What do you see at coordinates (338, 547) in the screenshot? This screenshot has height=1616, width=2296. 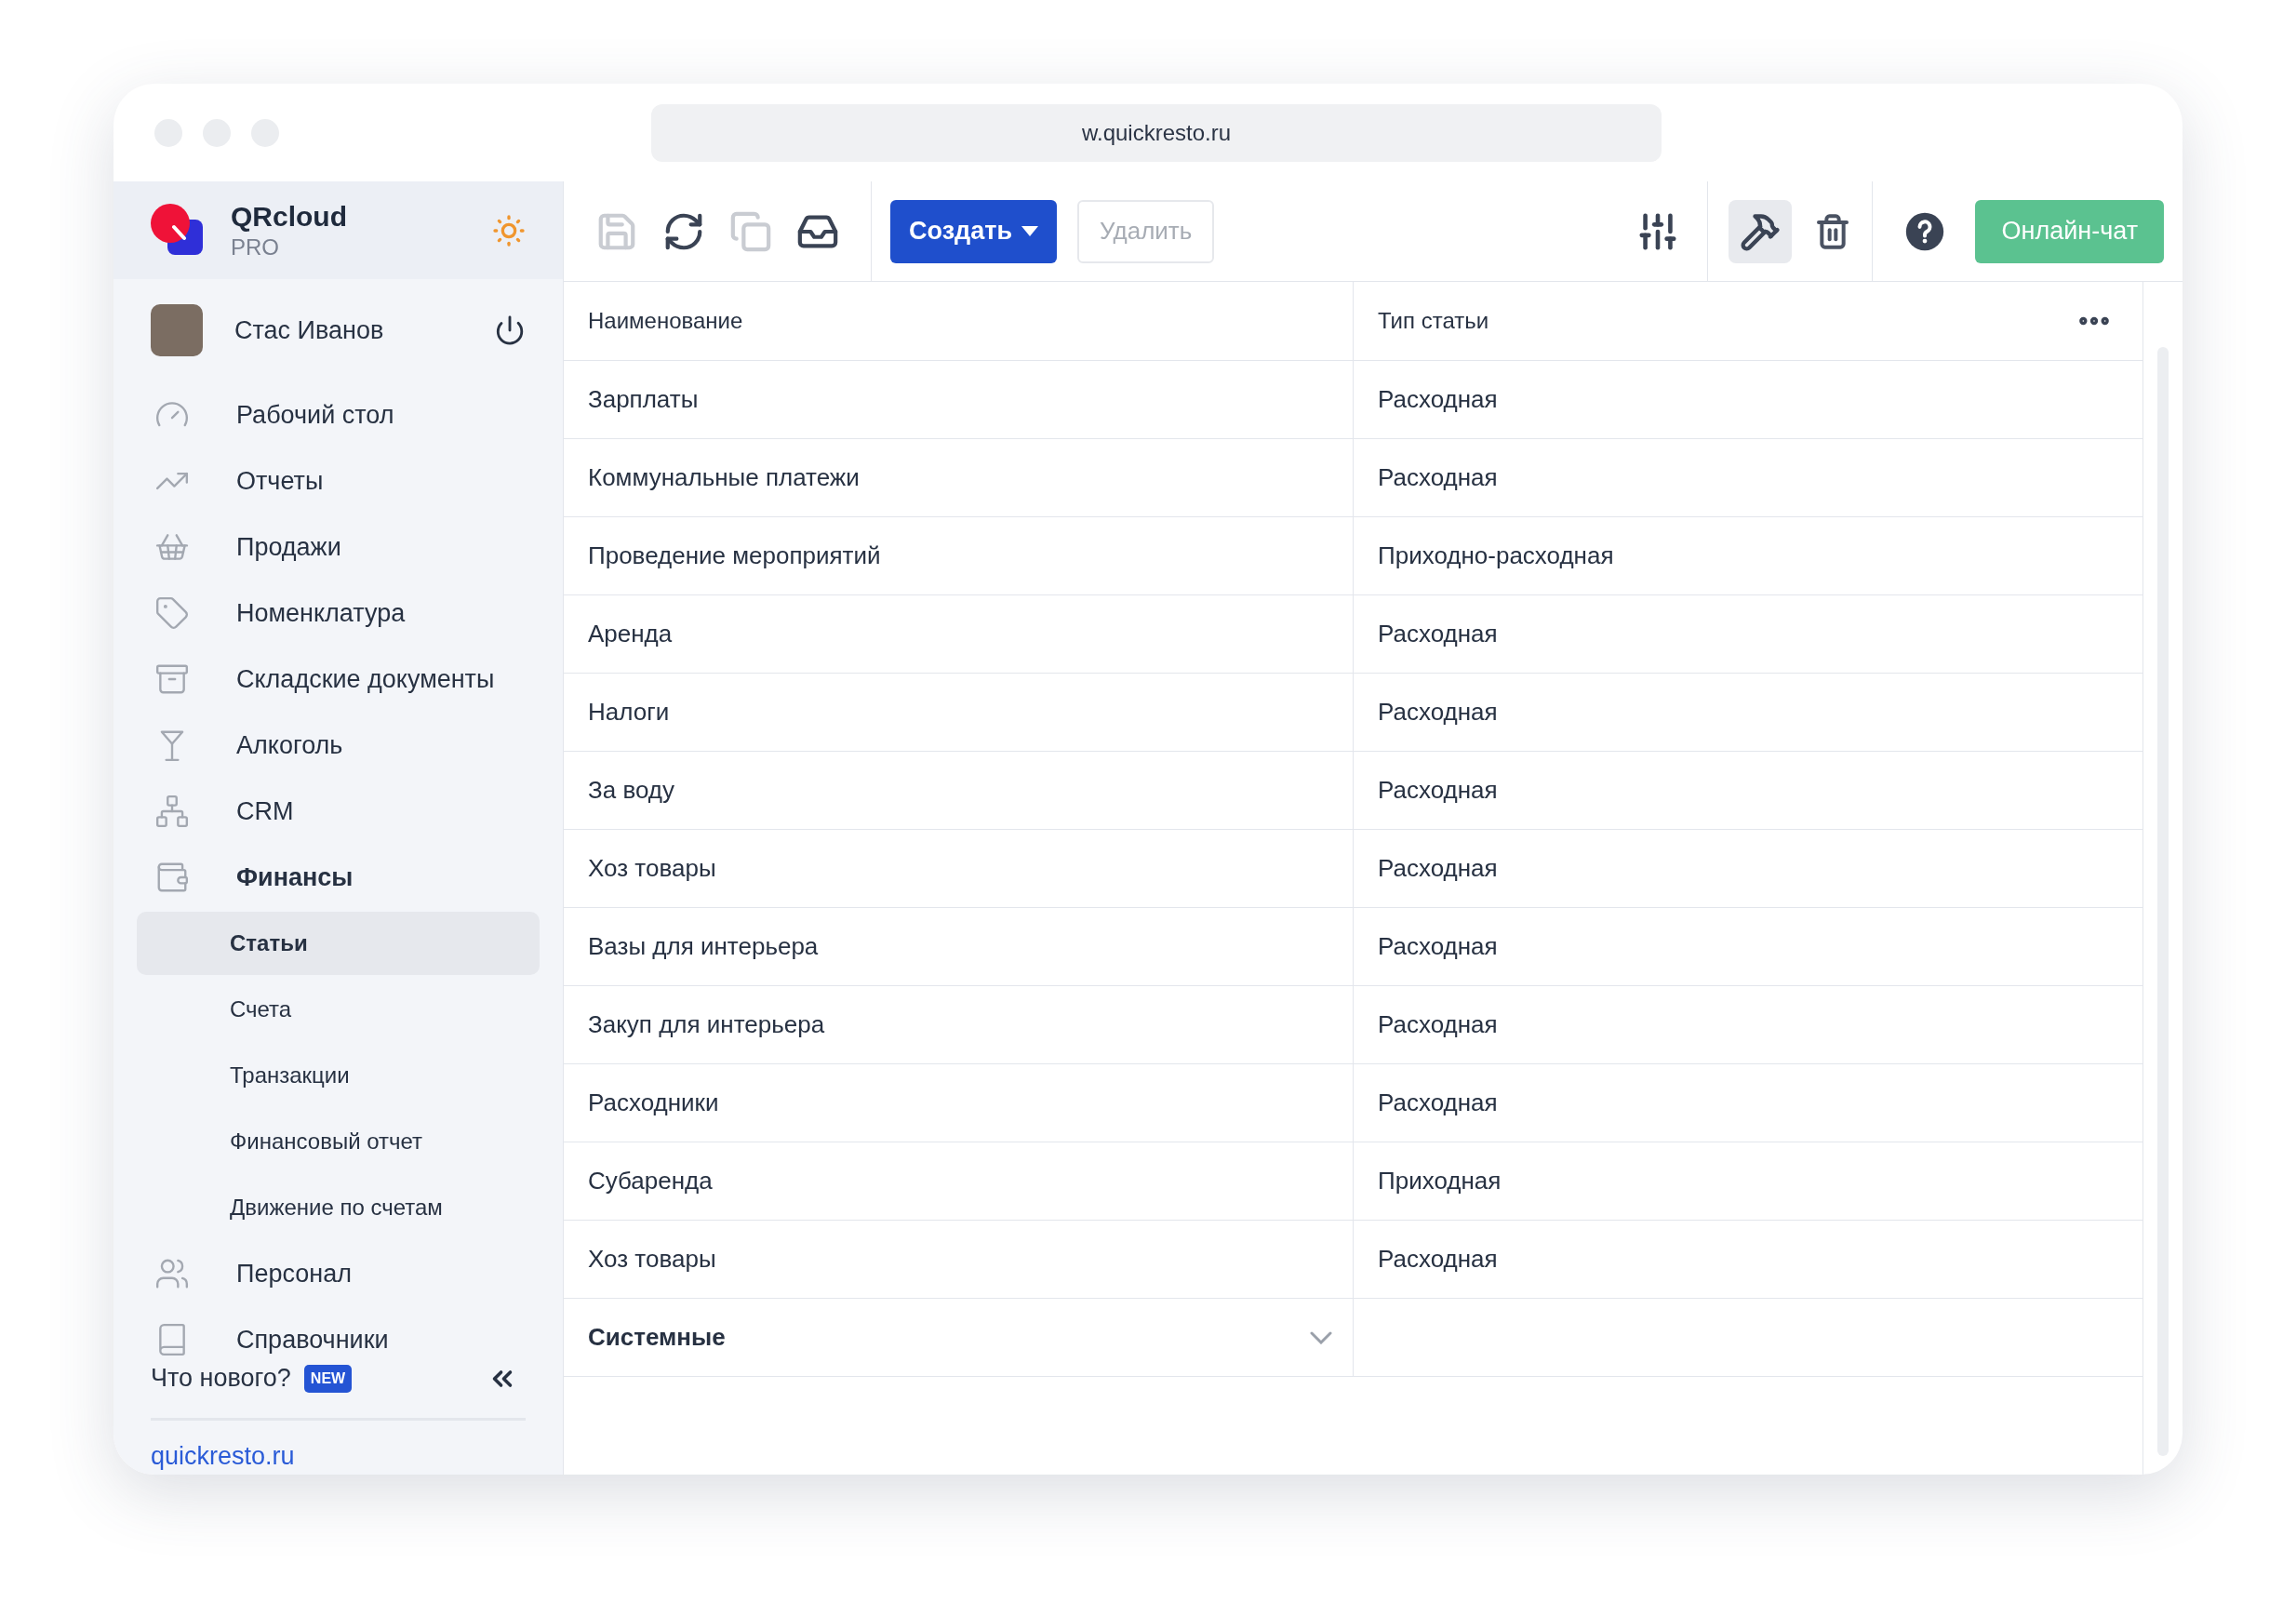 I see `nav-item: Продажи` at bounding box center [338, 547].